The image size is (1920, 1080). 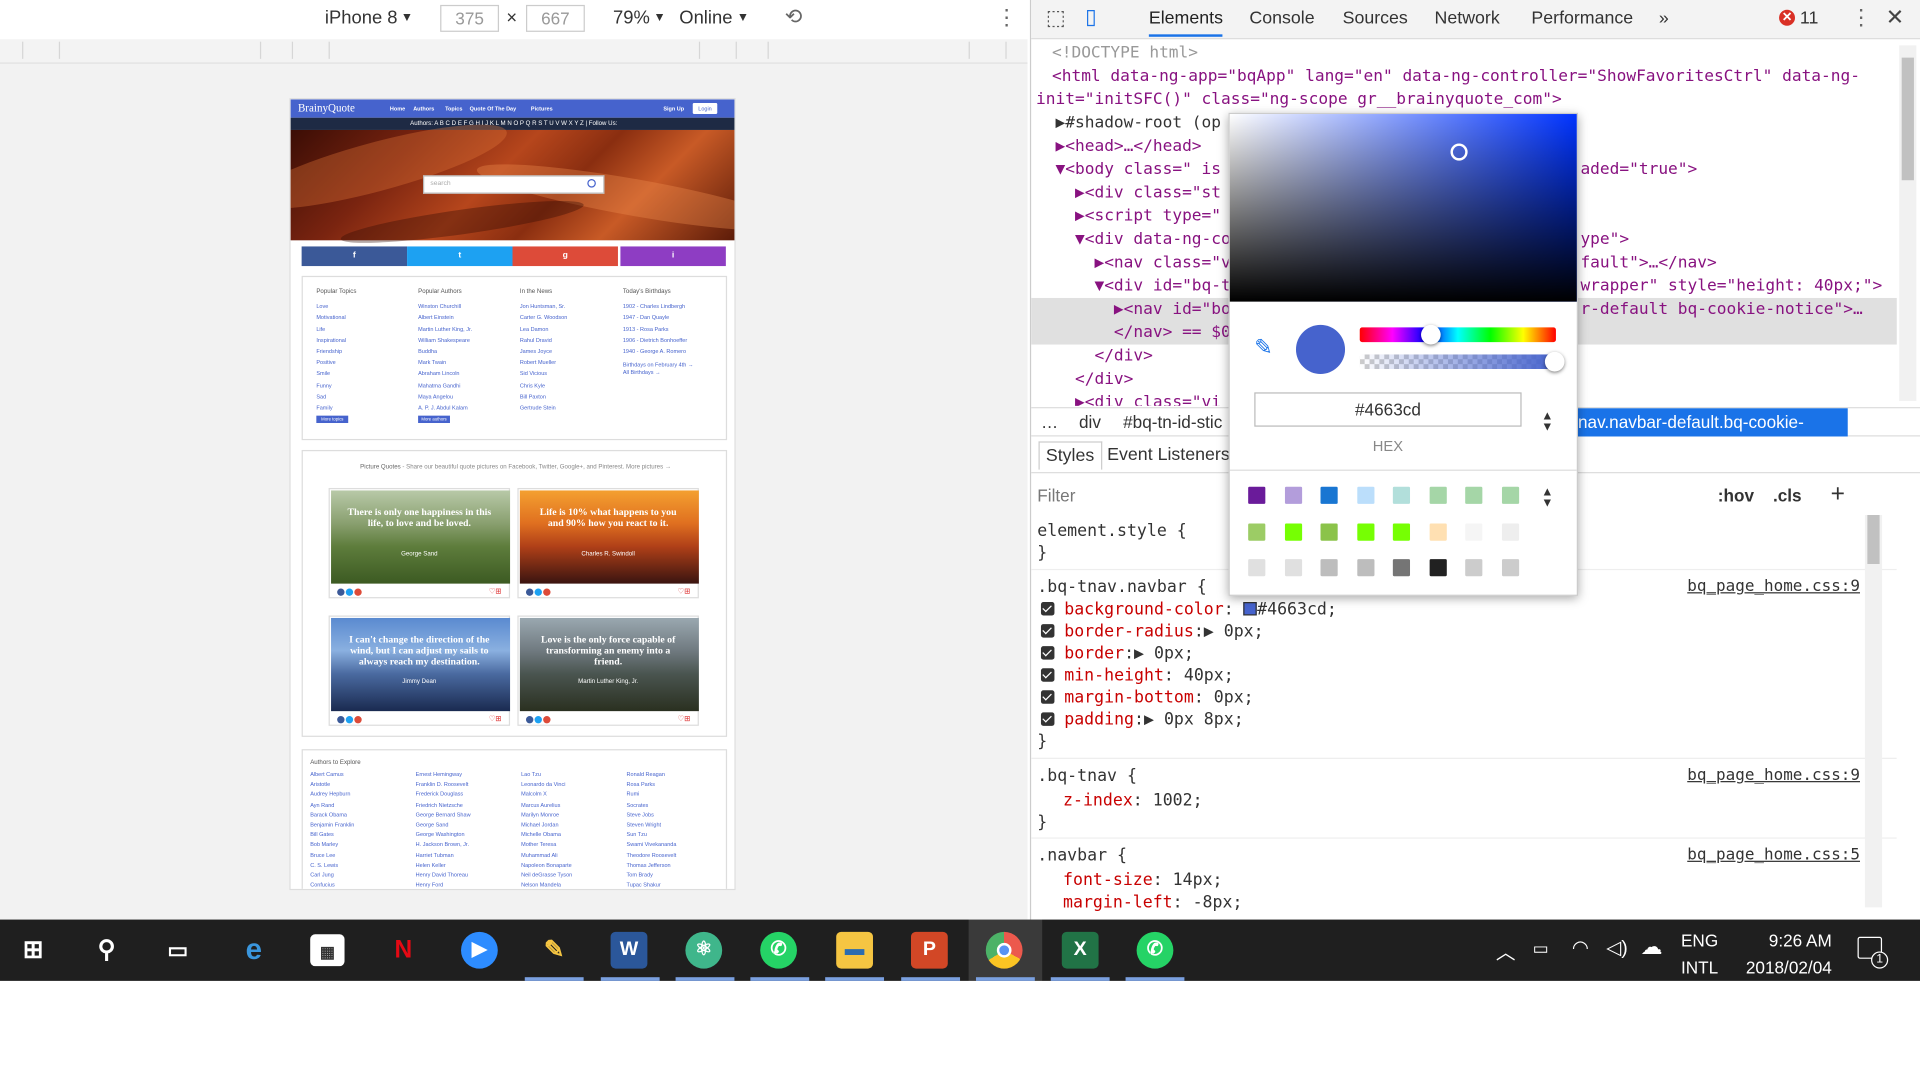 What do you see at coordinates (1711, 433) in the screenshot?
I see `breadcrumb-selected: nav.navbar-default.bq-cookie-notice` at bounding box center [1711, 433].